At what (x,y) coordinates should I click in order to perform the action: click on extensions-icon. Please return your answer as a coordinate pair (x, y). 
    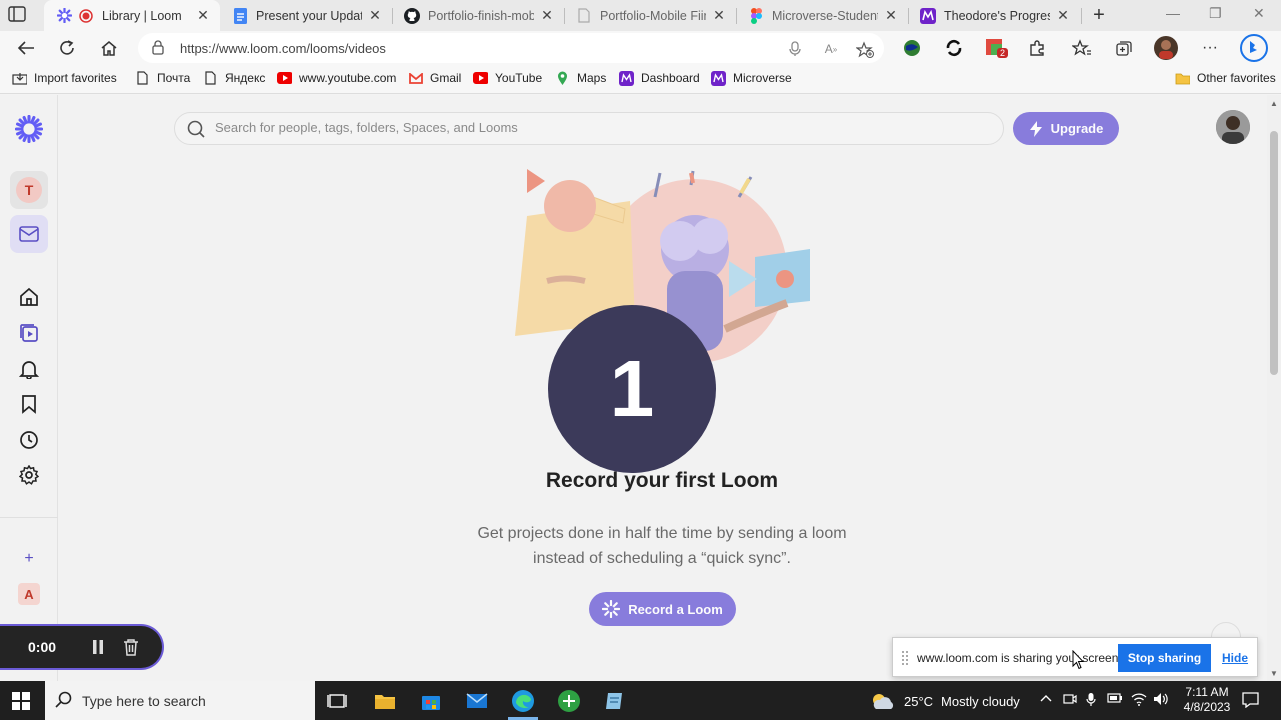
    Looking at the image, I should click on (1037, 48).